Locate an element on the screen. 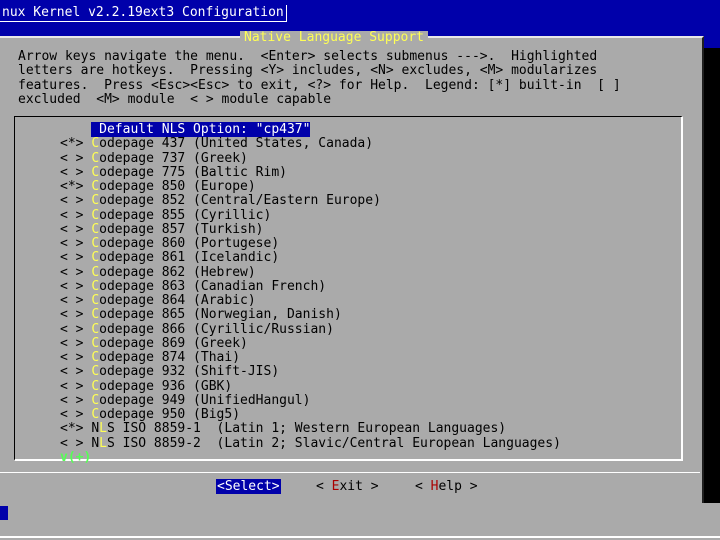  menu-item: < > Codepage 869 (Greek) is located at coordinates (310, 343).